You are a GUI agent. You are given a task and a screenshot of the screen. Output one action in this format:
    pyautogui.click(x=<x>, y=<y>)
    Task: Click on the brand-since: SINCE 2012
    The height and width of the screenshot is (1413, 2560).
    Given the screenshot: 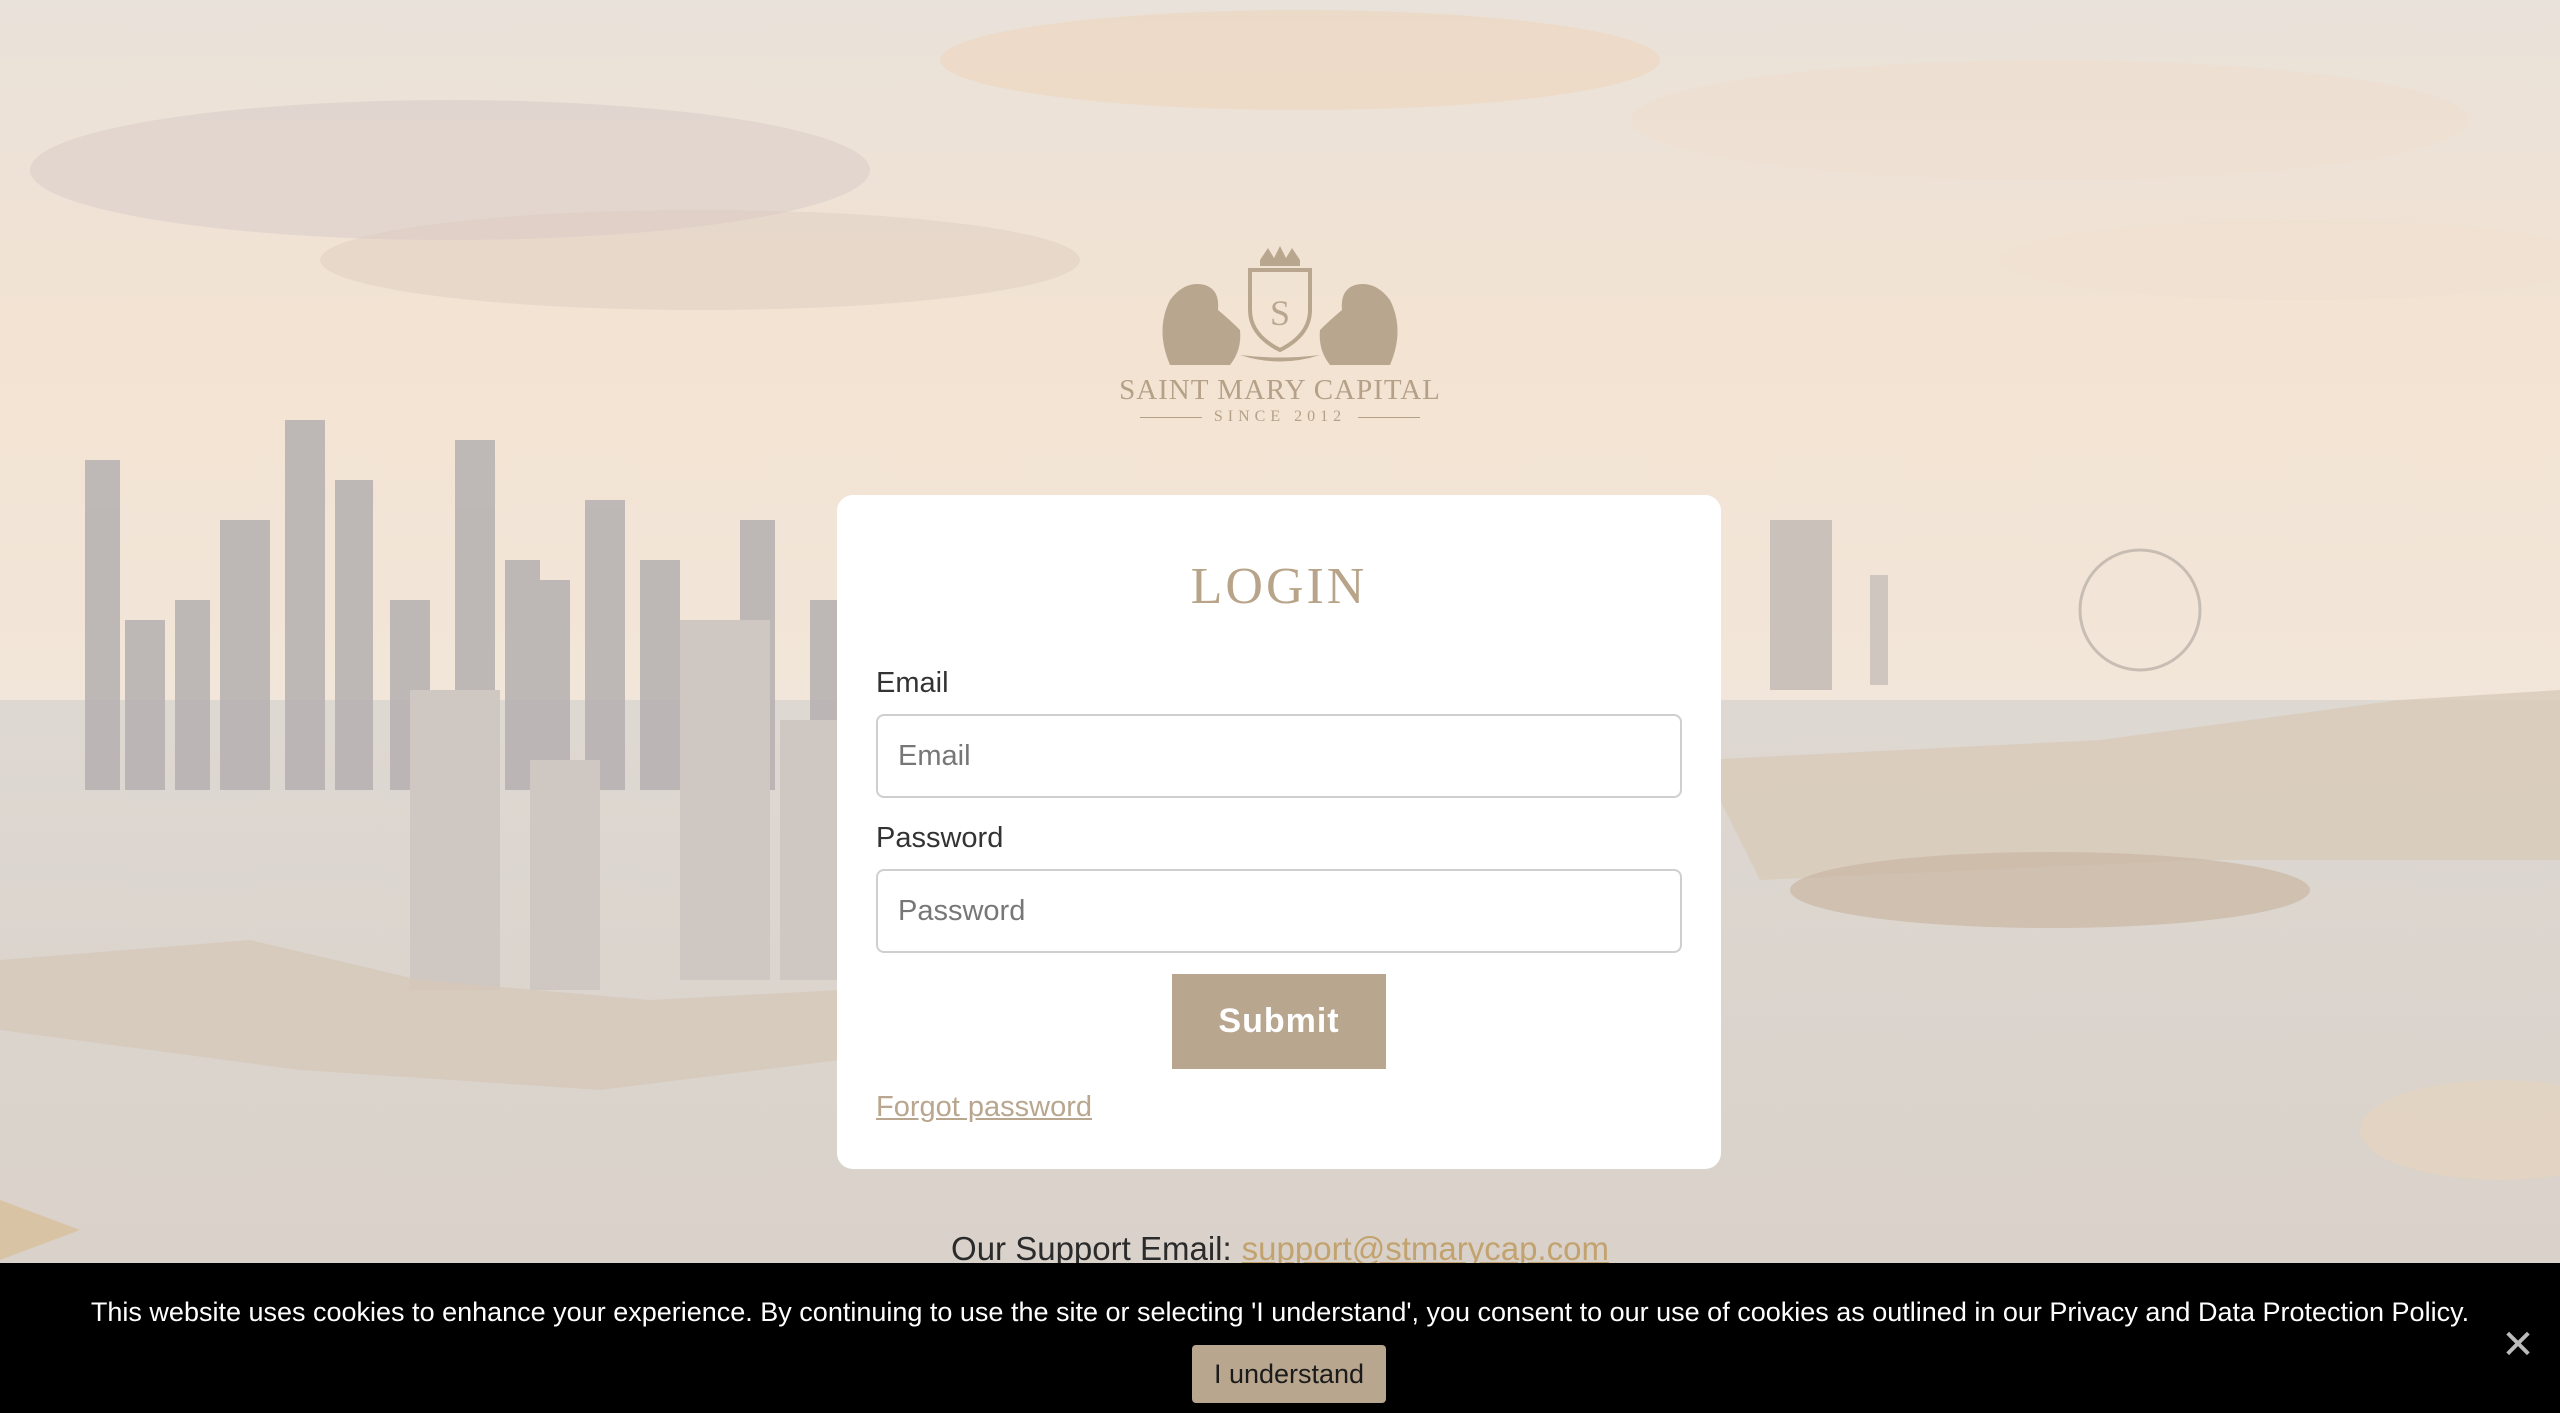 What is the action you would take?
    pyautogui.click(x=1280, y=417)
    